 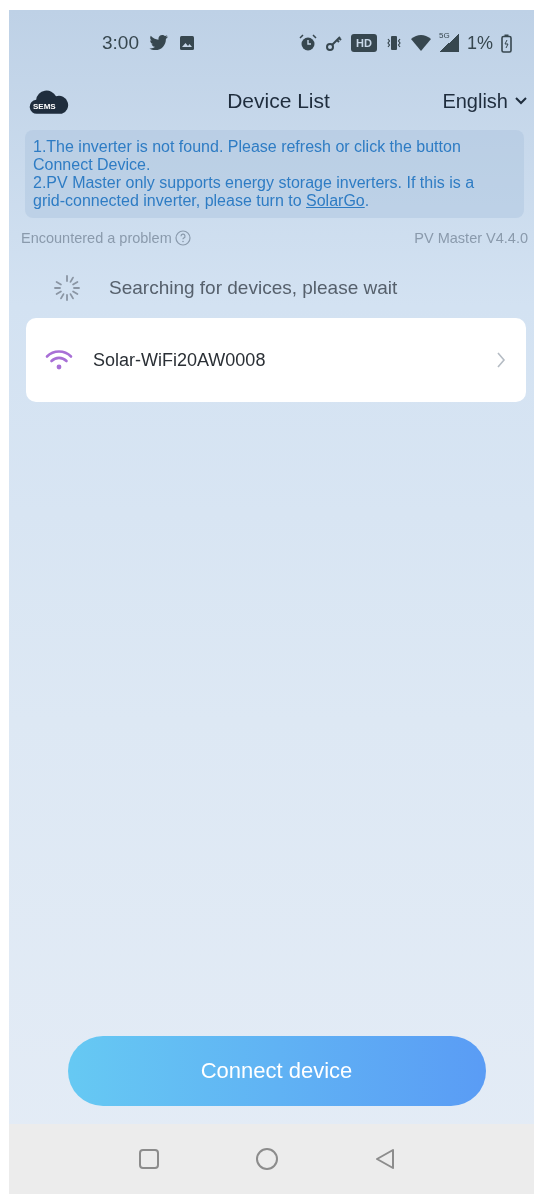 What do you see at coordinates (471, 238) in the screenshot?
I see `app-version: PV Master V4.4.0` at bounding box center [471, 238].